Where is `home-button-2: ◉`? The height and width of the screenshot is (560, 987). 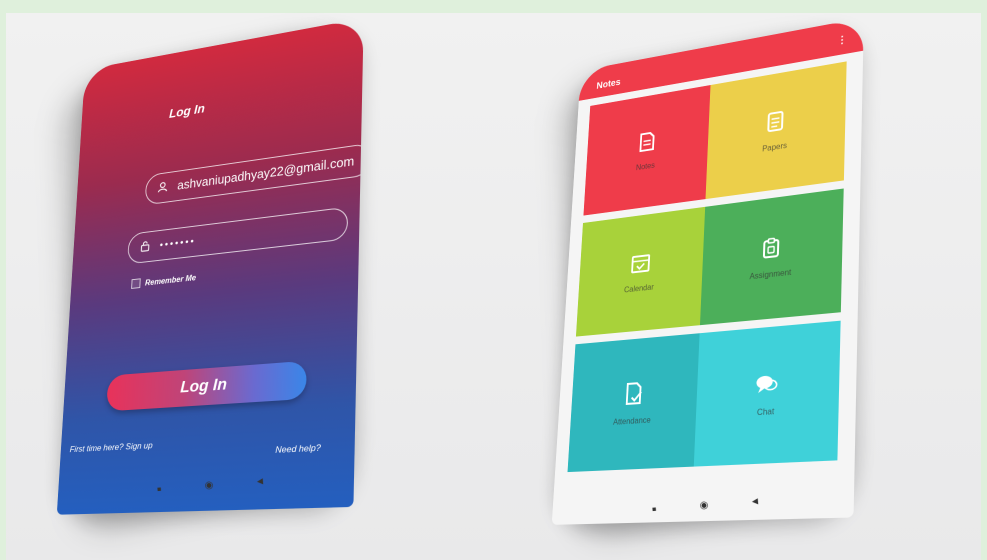 home-button-2: ◉ is located at coordinates (704, 505).